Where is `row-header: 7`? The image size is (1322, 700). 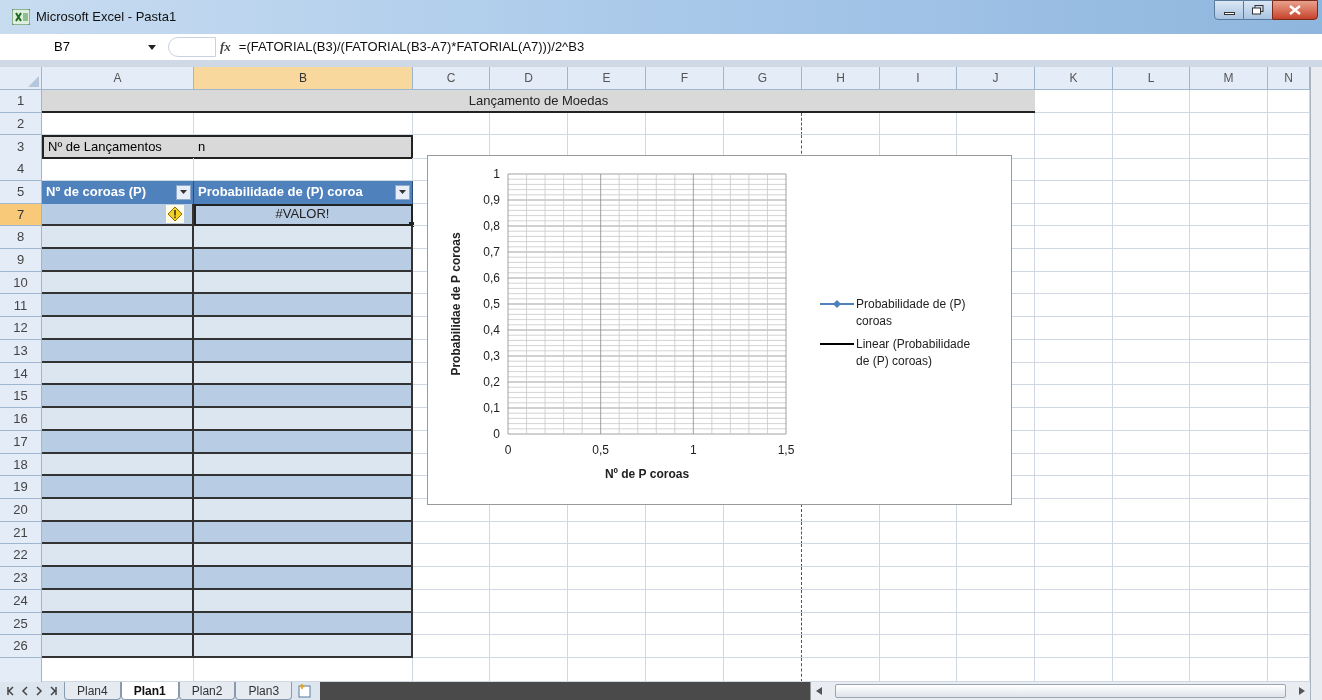 row-header: 7 is located at coordinates (21, 215).